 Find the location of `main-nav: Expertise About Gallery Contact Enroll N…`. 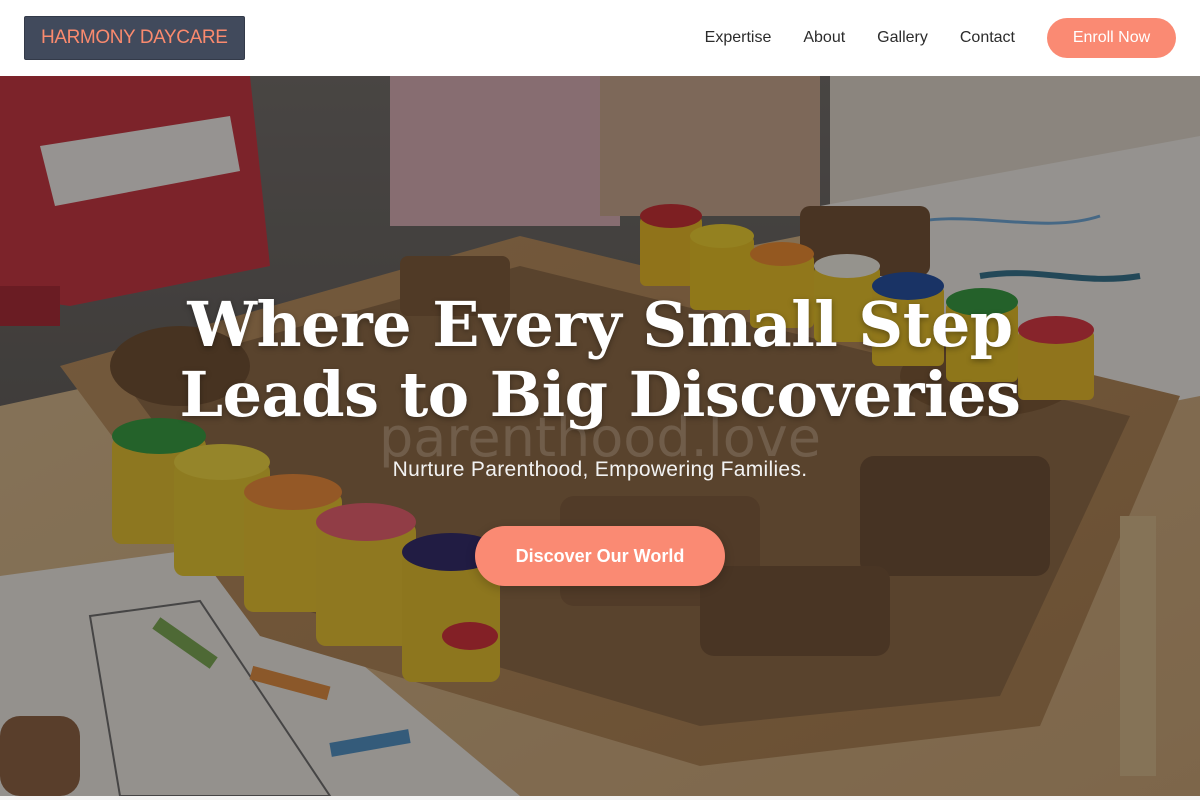

main-nav: Expertise About Gallery Contact Enroll N… is located at coordinates (940, 38).